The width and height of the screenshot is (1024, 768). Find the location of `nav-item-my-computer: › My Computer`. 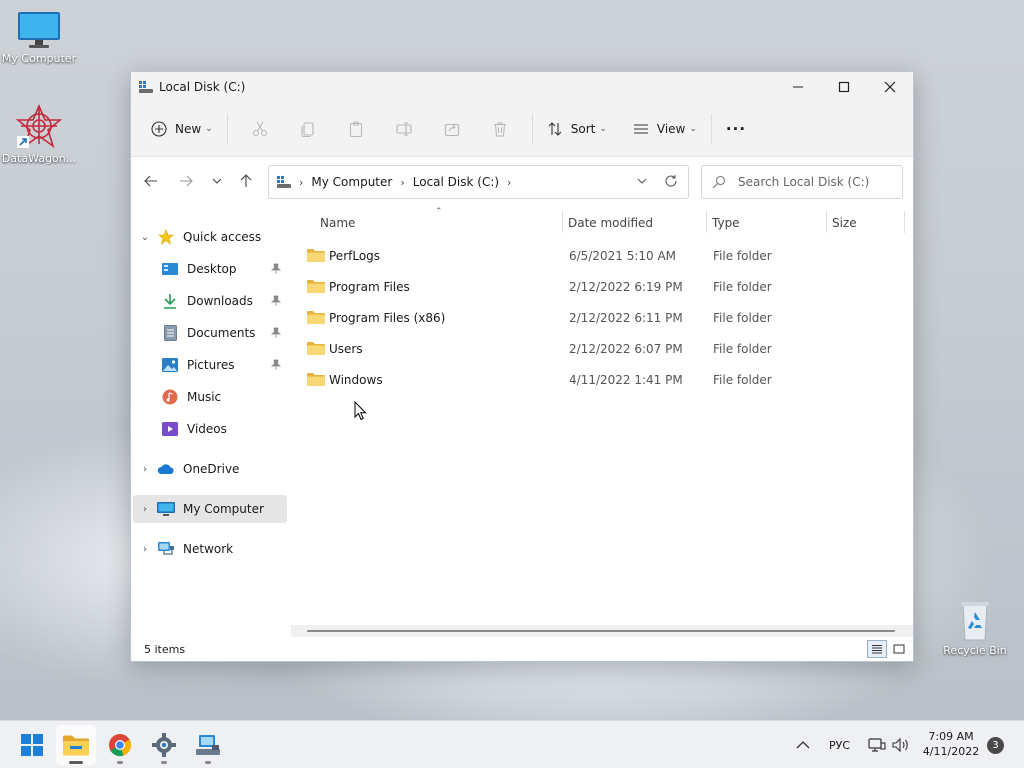

nav-item-my-computer: › My Computer is located at coordinates (210, 509).